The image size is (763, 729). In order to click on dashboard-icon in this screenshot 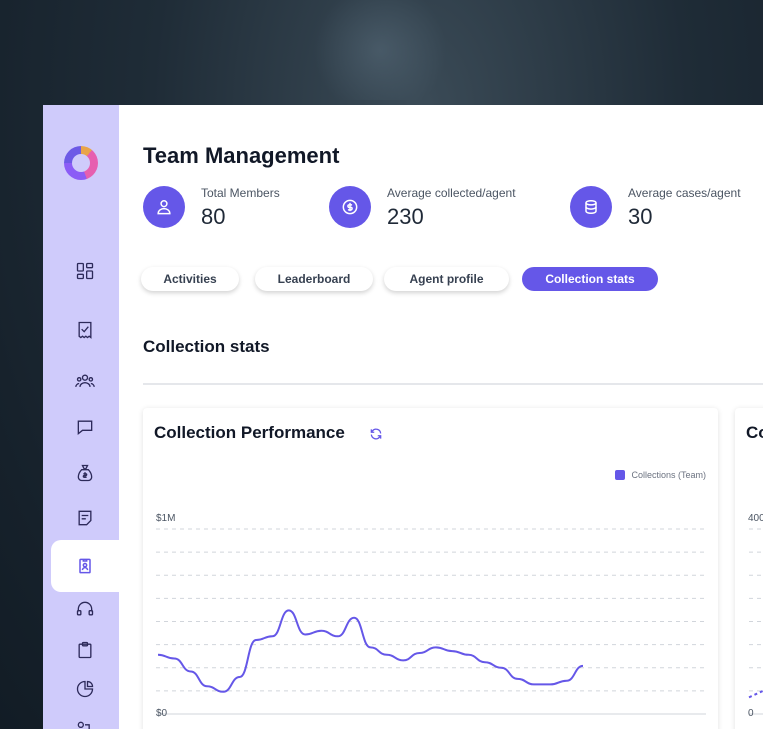, I will do `click(85, 271)`.